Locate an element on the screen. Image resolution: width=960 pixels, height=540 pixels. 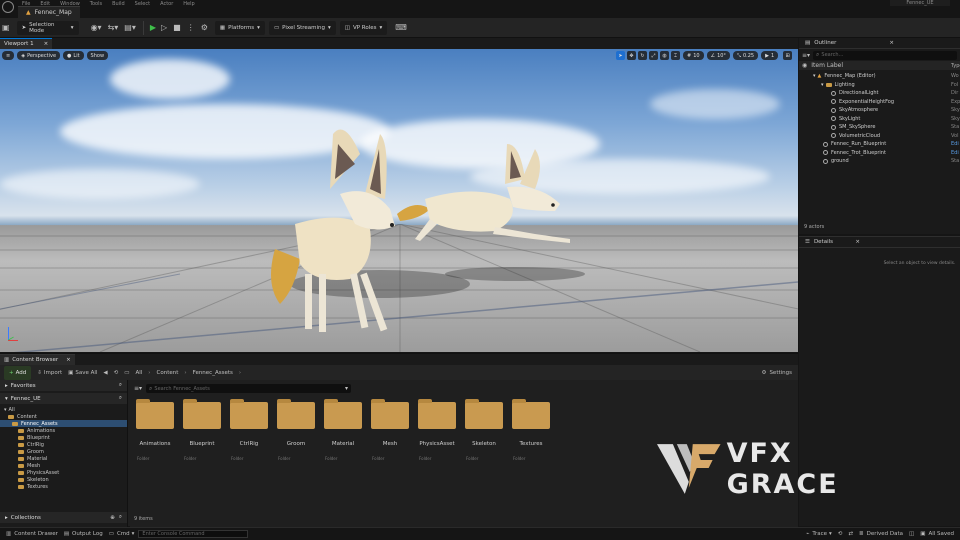
step-icon: ▷ is located at coordinates (164, 27).